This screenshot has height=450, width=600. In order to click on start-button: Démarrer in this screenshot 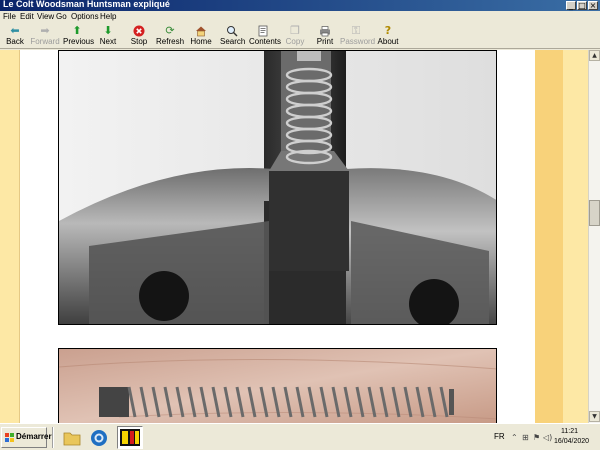, I will do `click(26, 437)`.